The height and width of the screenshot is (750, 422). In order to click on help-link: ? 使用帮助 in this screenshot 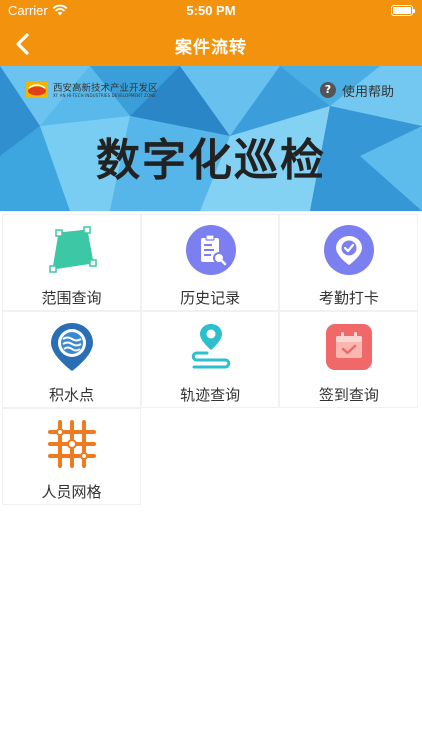, I will do `click(361, 90)`.